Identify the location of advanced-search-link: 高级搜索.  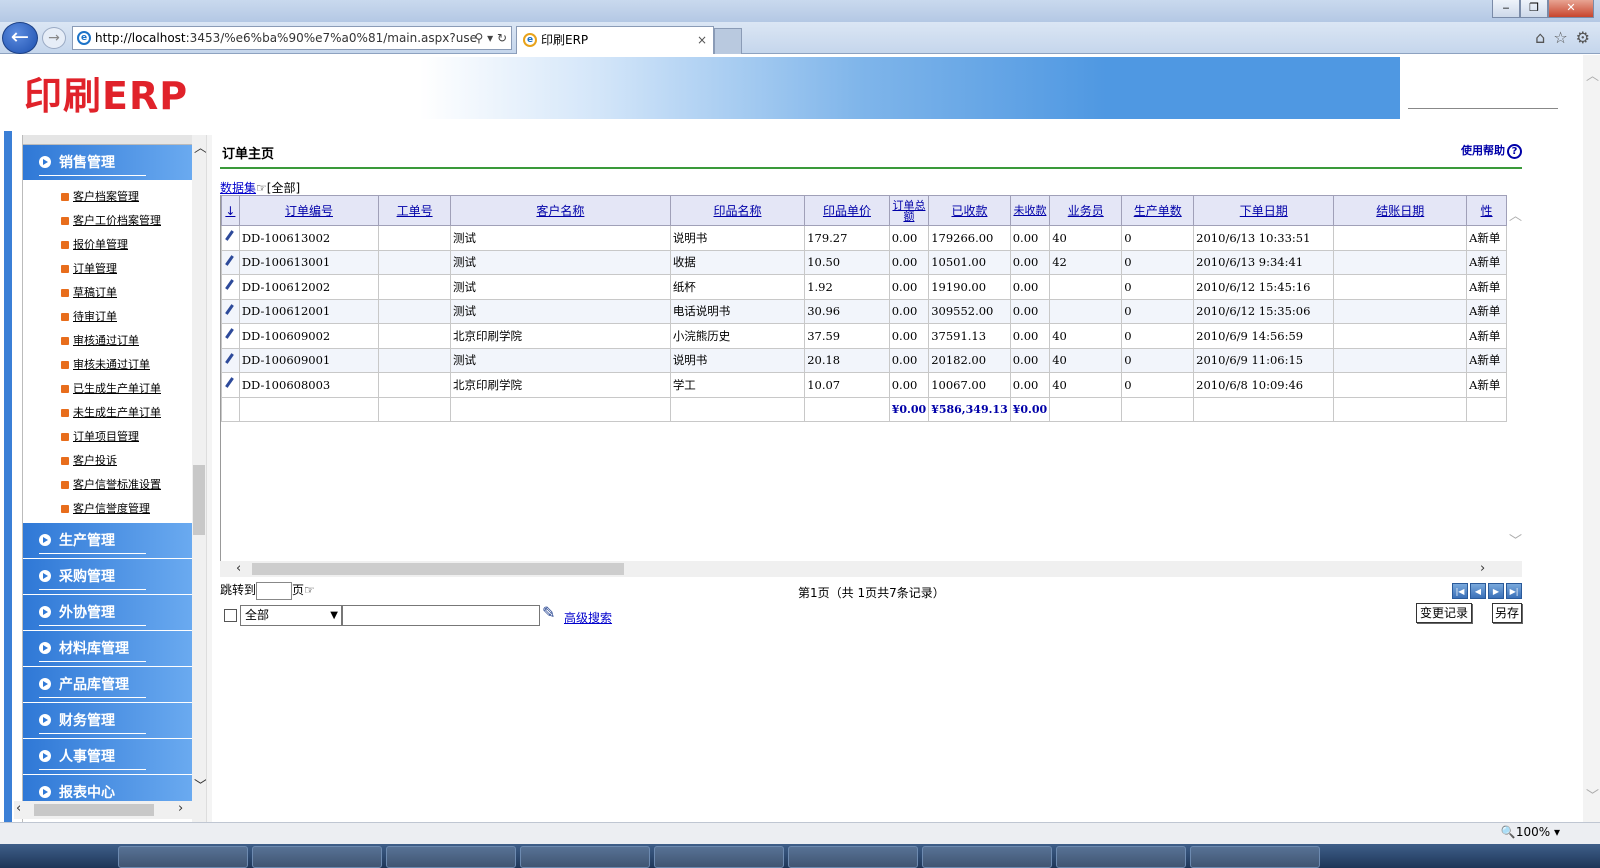
(588, 617).